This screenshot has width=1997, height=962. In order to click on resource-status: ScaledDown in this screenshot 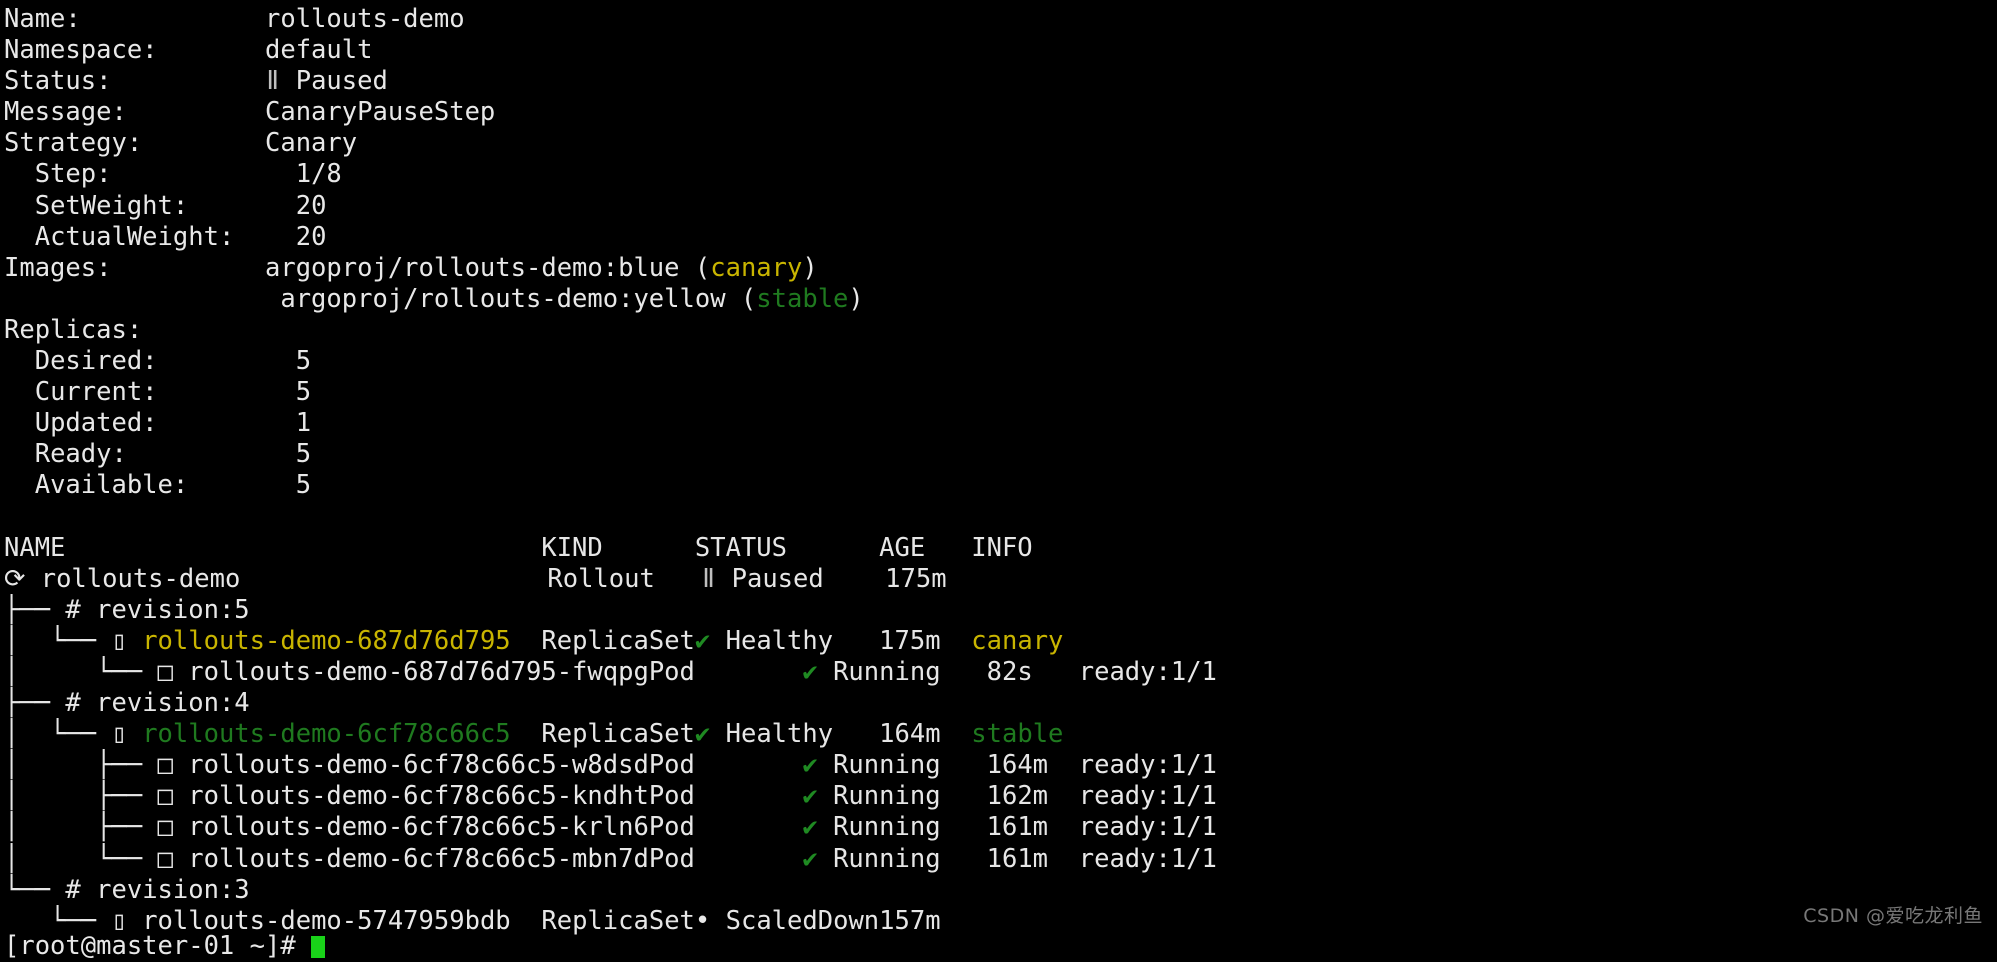, I will do `click(802, 920)`.